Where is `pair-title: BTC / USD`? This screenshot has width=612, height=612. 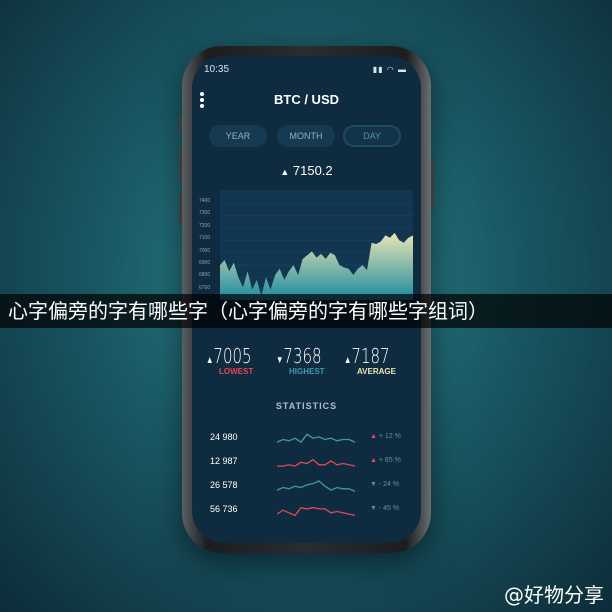
pair-title: BTC / USD is located at coordinates (306, 99).